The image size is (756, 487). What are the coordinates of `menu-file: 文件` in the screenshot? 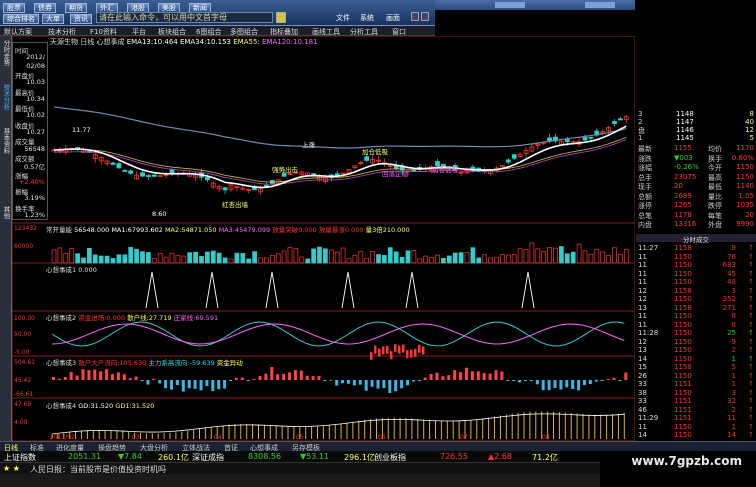 It's located at (343, 18).